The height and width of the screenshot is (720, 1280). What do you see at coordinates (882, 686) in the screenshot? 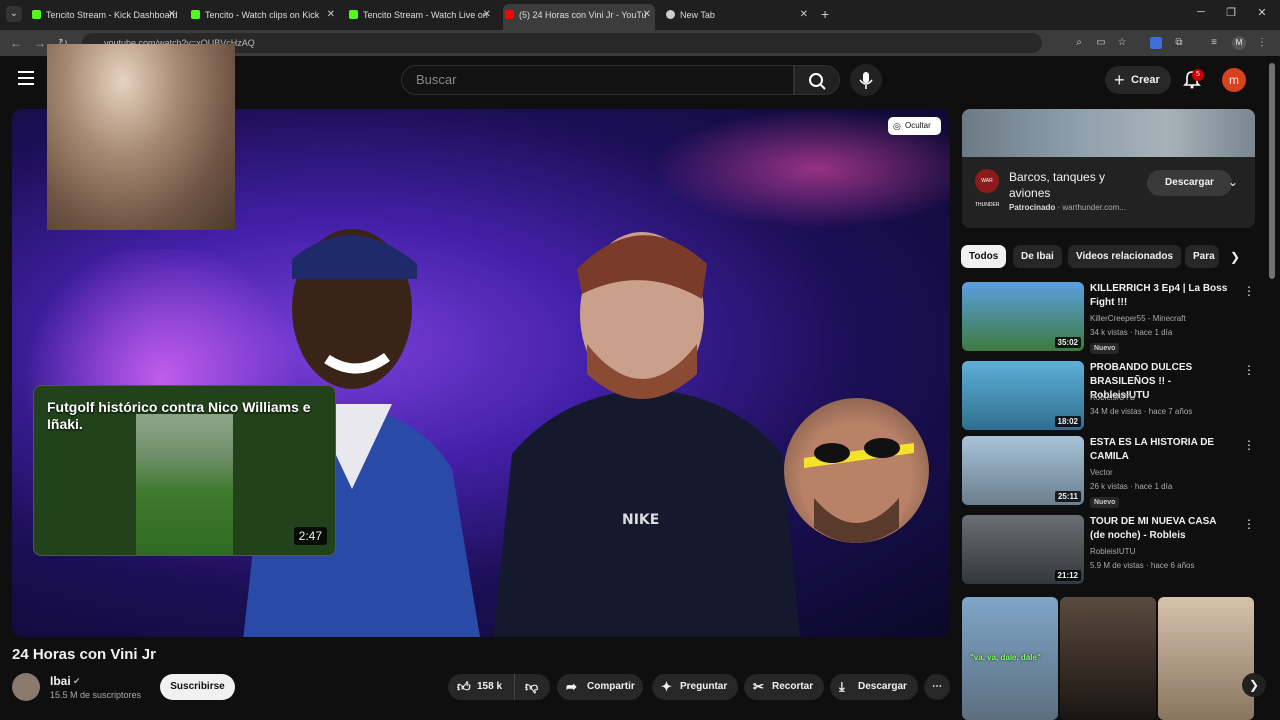
I see `download-label: Descargar` at bounding box center [882, 686].